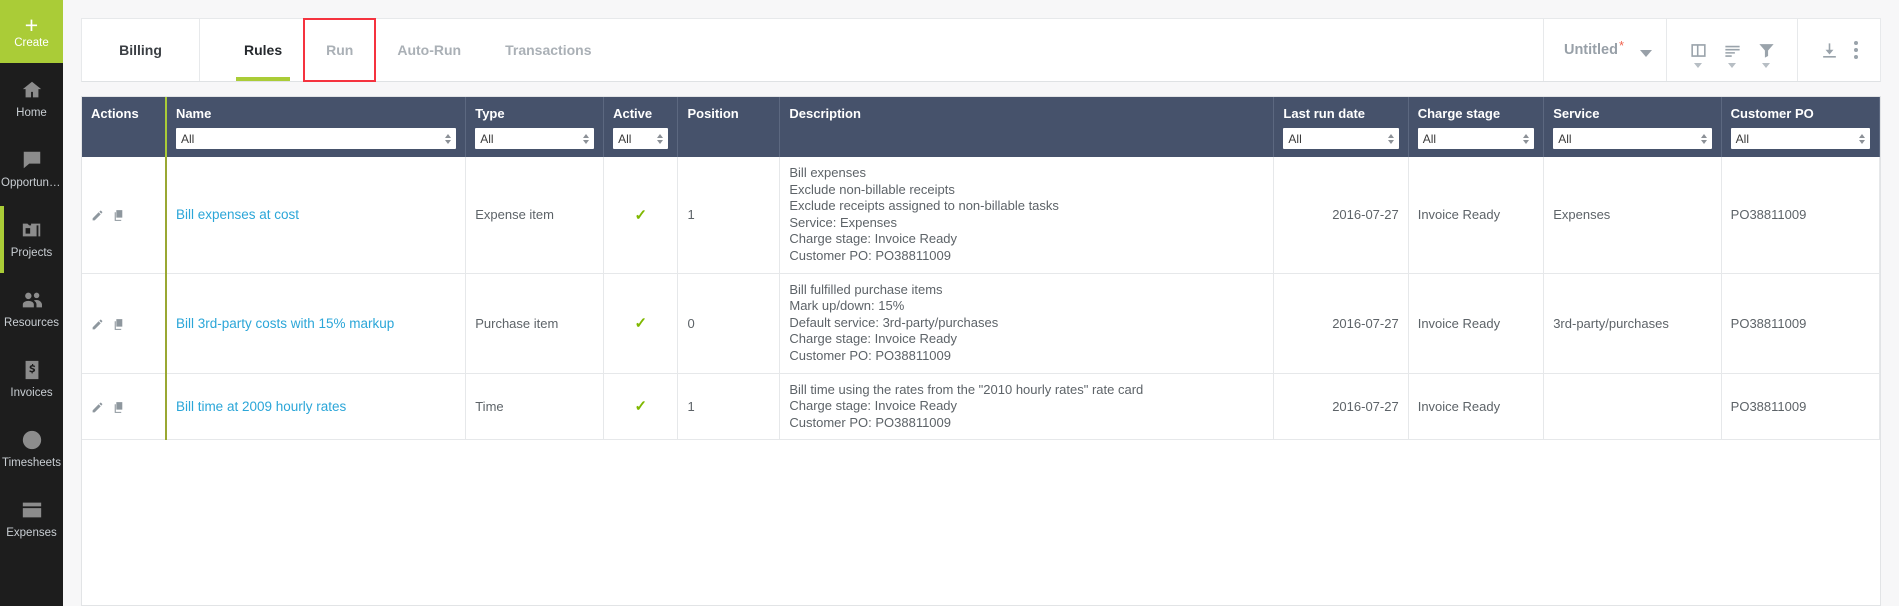 The image size is (1899, 606). Describe the element at coordinates (870, 422) in the screenshot. I see `description-line: Customer PO: PO38811009` at that location.